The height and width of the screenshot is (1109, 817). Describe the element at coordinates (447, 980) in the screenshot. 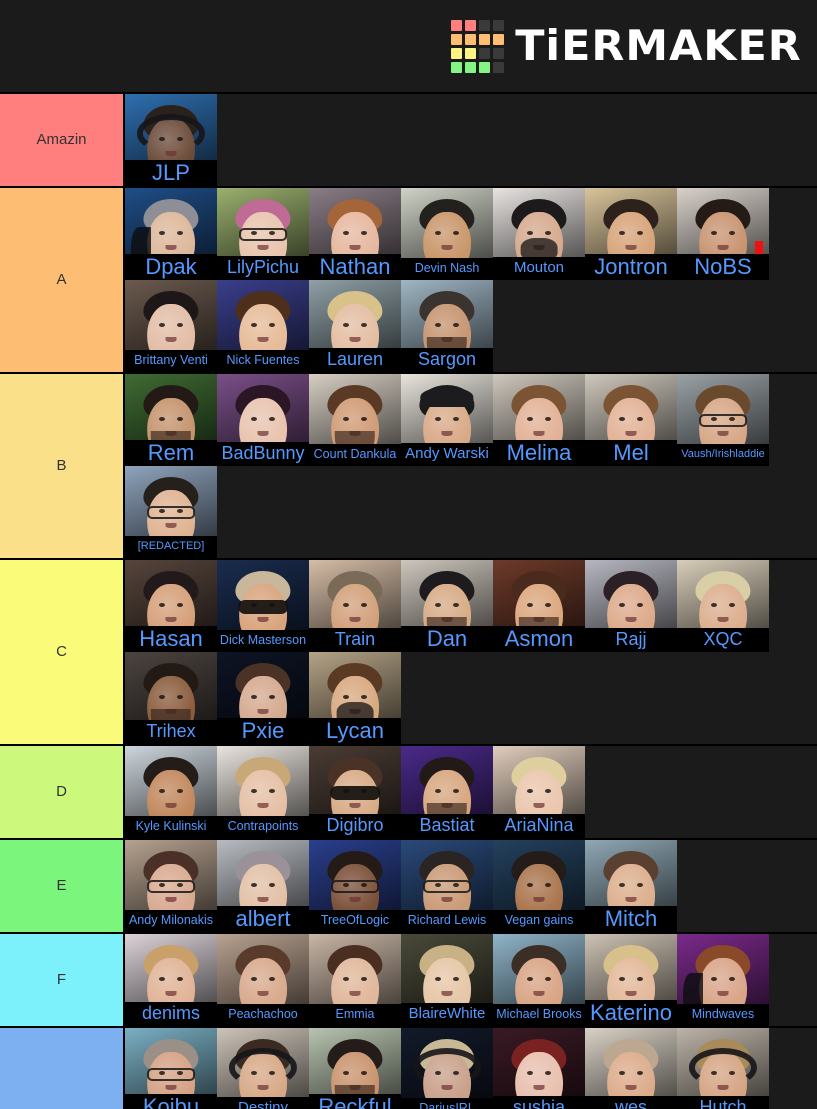

I see `tier-item: BlaireWhite` at that location.